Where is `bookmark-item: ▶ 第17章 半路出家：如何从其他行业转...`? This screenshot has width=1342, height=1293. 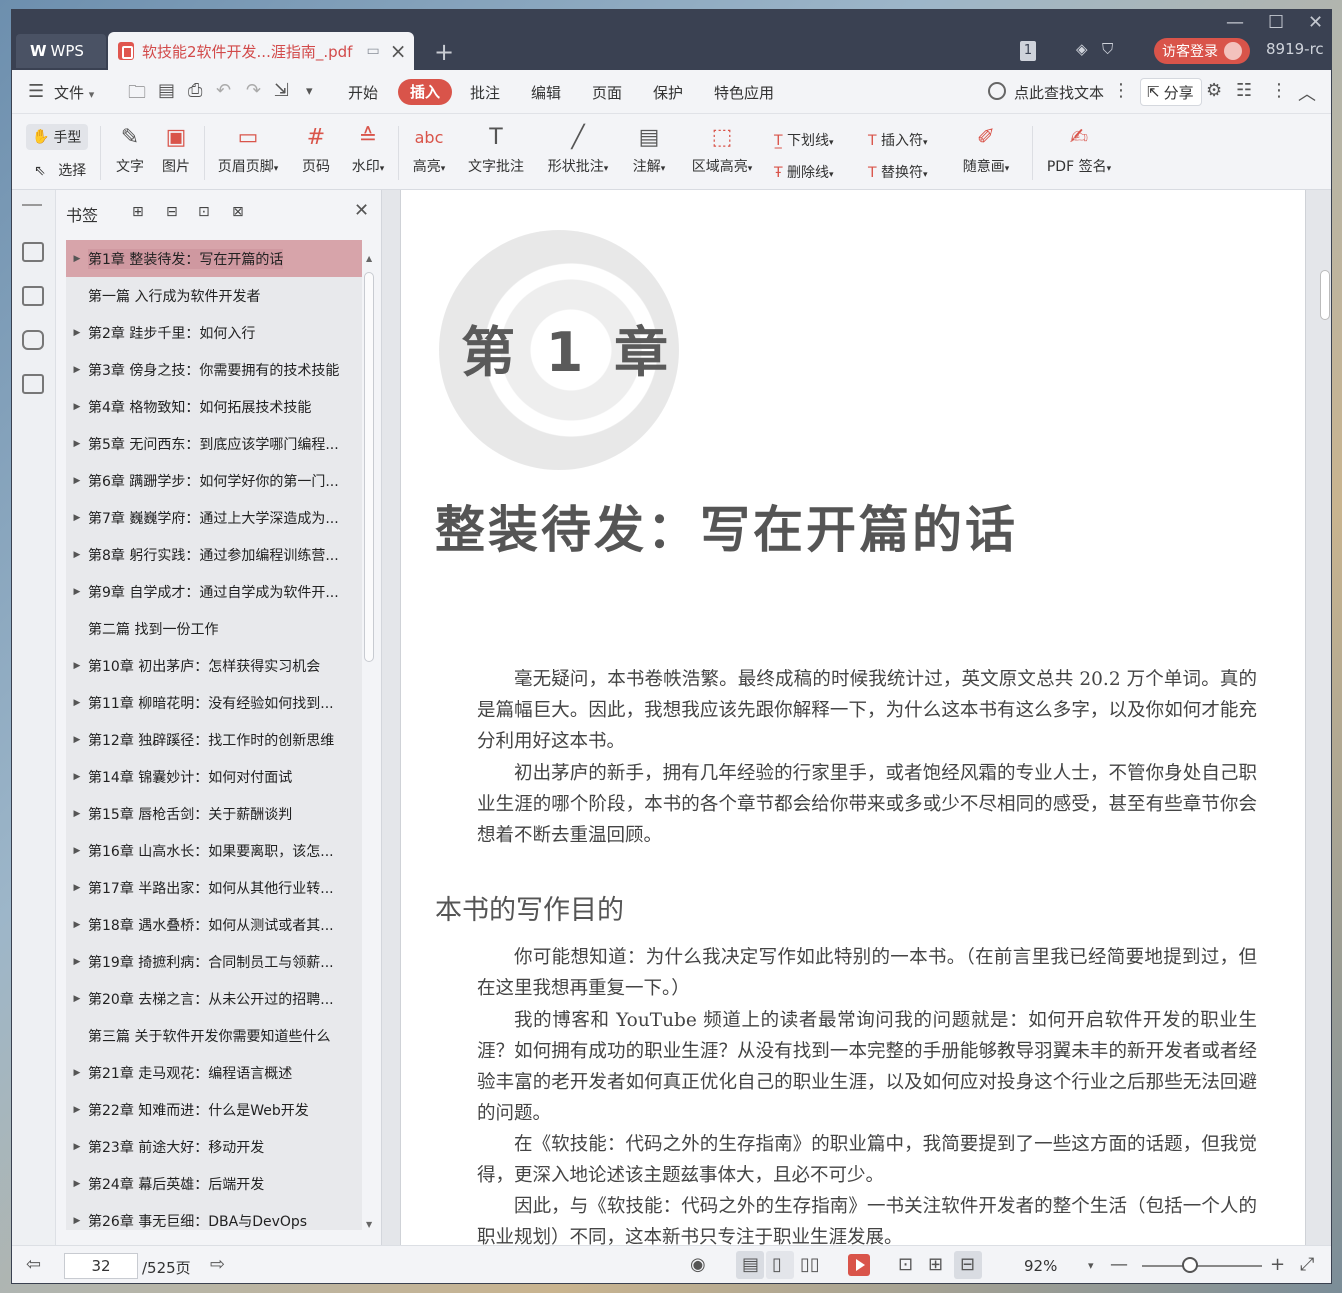
bookmark-item: ▶ 第17章 半路出家：如何从其他行业转... is located at coordinates (214, 887).